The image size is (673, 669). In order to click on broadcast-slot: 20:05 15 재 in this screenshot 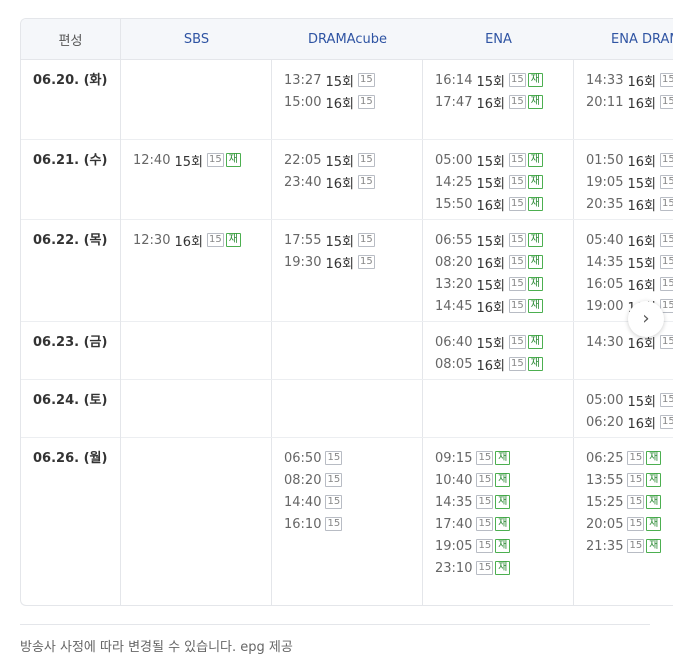, I will do `click(629, 524)`.